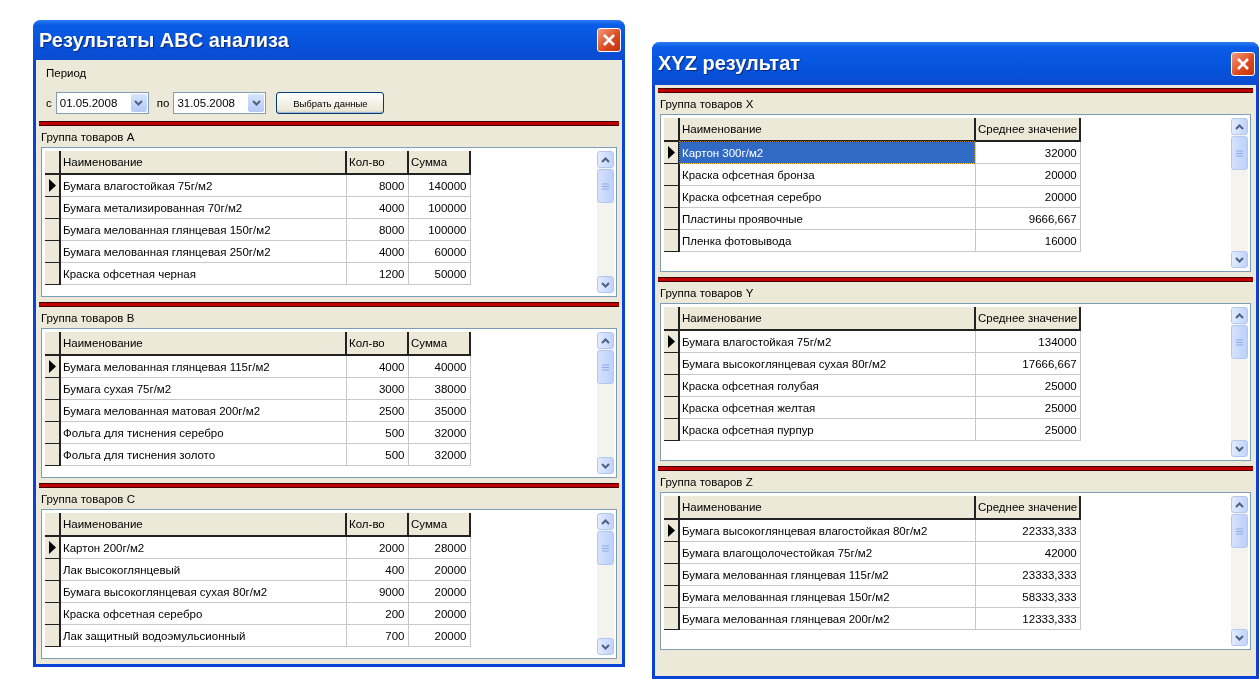 Image resolution: width=1259 pixels, height=679 pixels. I want to click on period-label: Период, so click(67, 73).